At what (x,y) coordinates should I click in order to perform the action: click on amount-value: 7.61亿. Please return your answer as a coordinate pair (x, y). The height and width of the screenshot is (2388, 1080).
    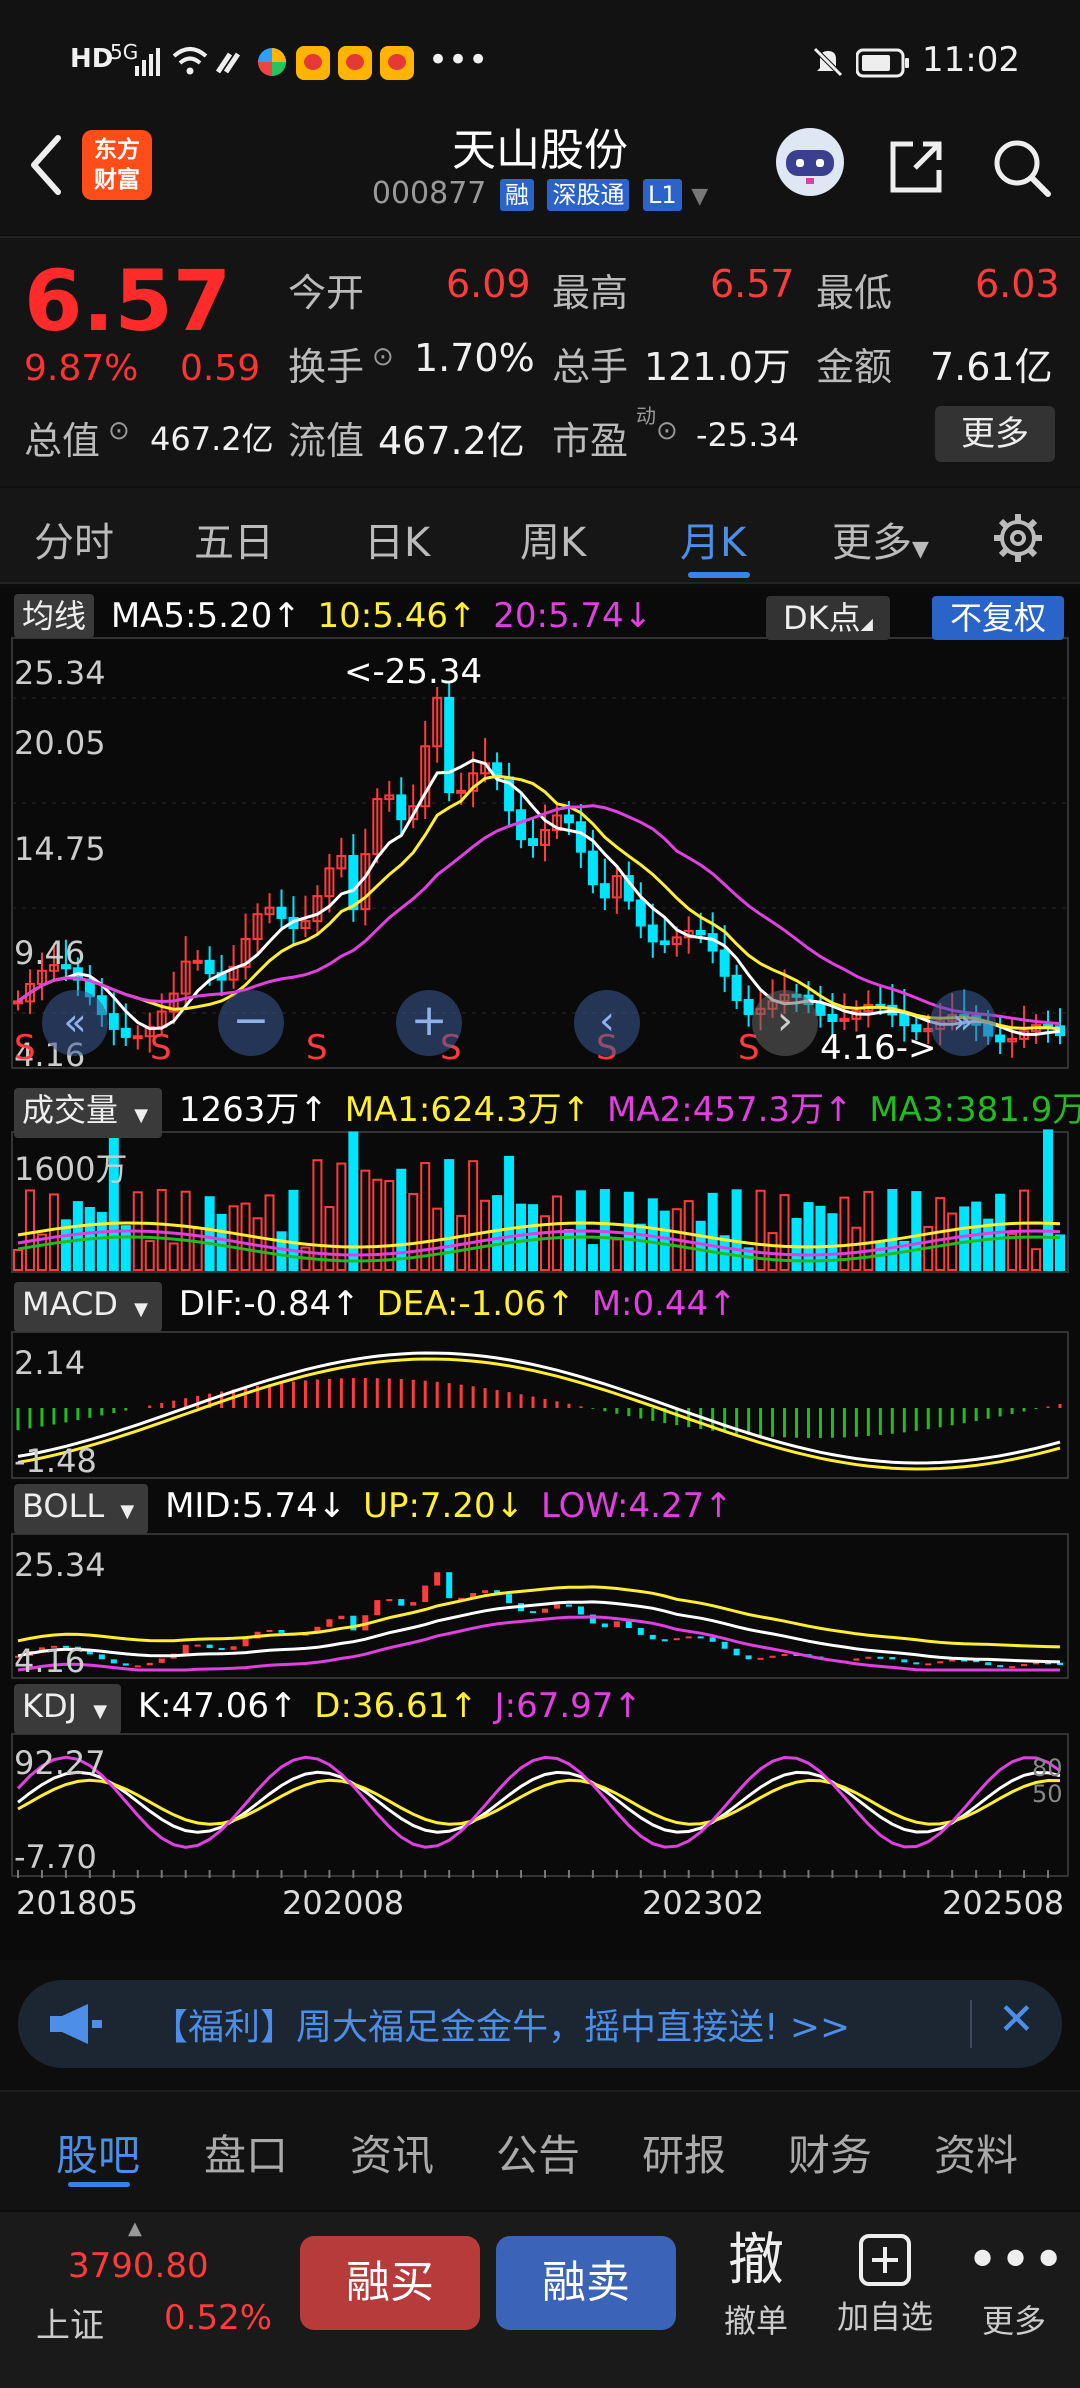
    Looking at the image, I should click on (991, 367).